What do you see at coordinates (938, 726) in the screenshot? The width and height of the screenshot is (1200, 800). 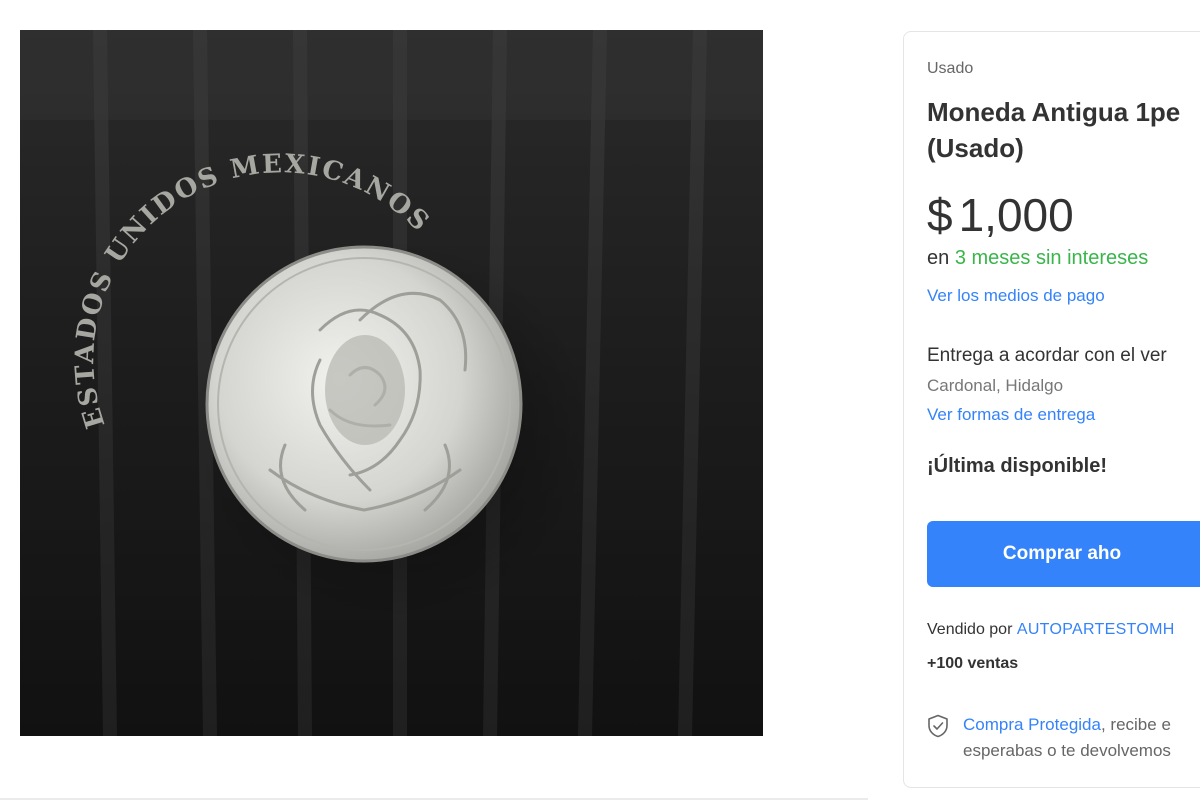 I see `shield-check-icon` at bounding box center [938, 726].